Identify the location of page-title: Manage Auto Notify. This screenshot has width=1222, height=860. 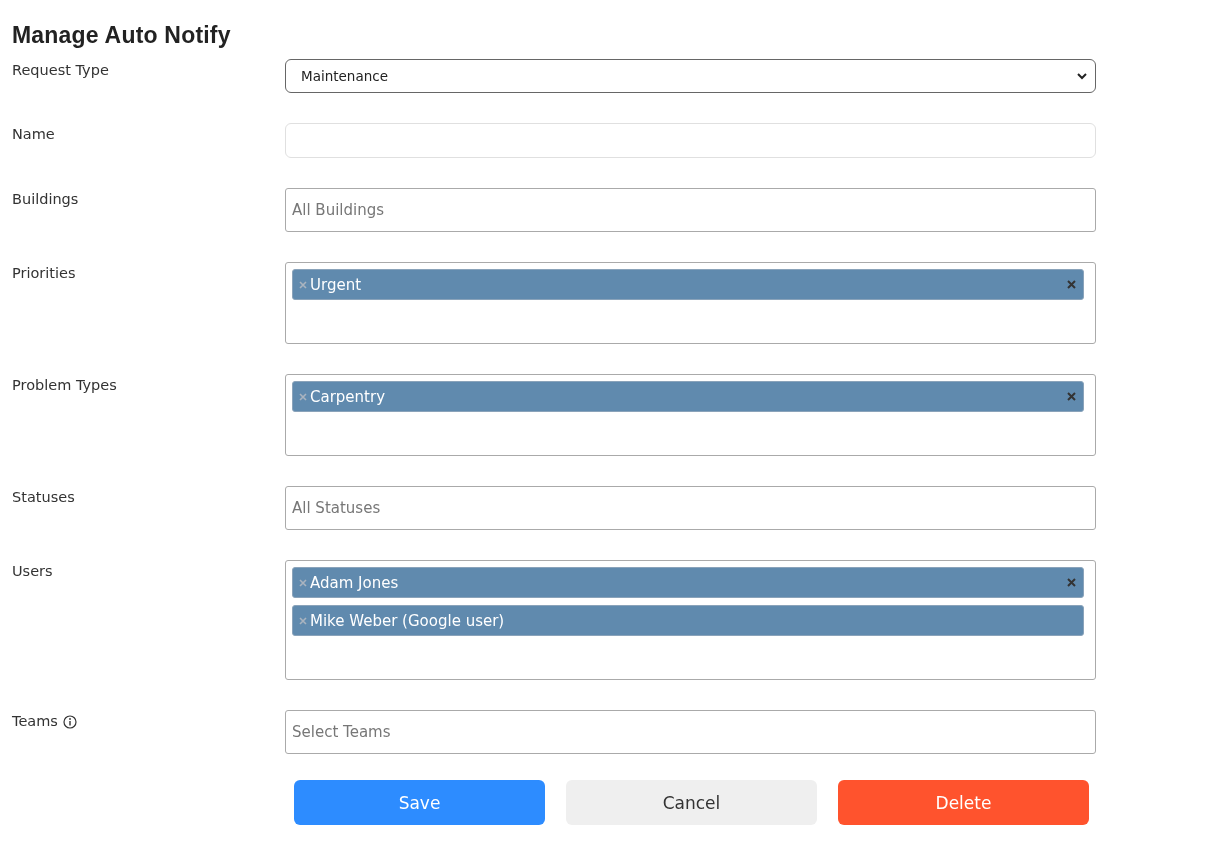
(122, 35).